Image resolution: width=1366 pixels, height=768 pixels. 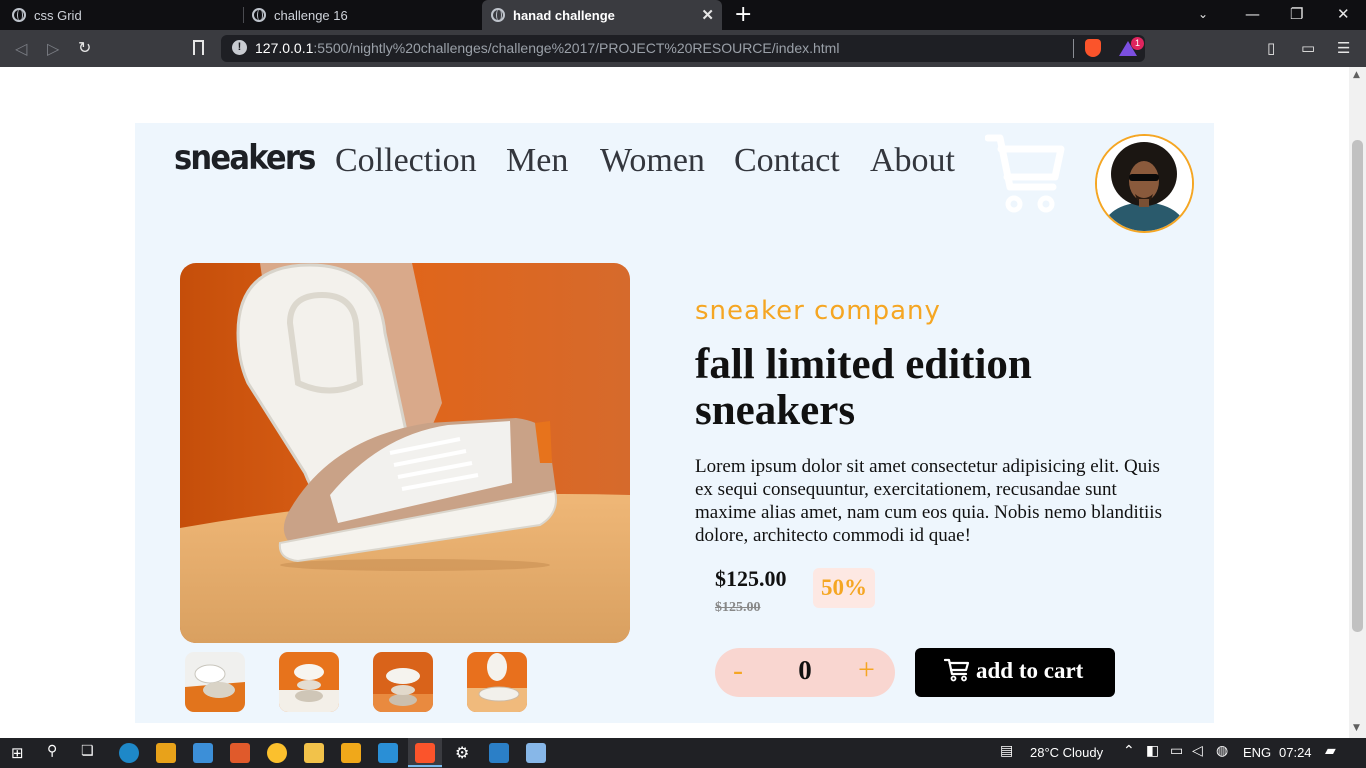 I want to click on product-title: fall limited edition sneakers, so click(x=863, y=387).